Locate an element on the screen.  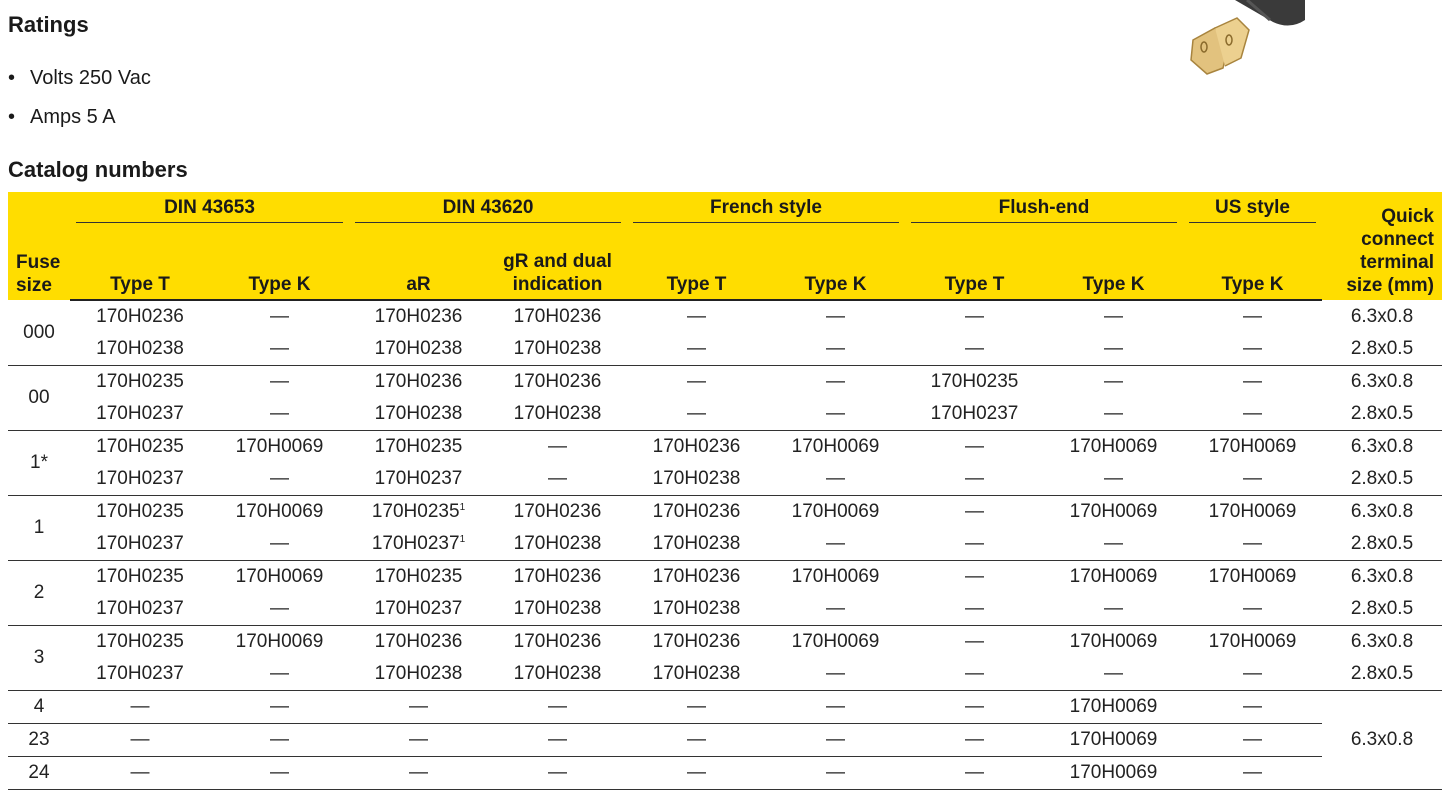
table-row: 170H0237—170H0237—170H0238— — — —2.8x0.5 is located at coordinates (725, 479).